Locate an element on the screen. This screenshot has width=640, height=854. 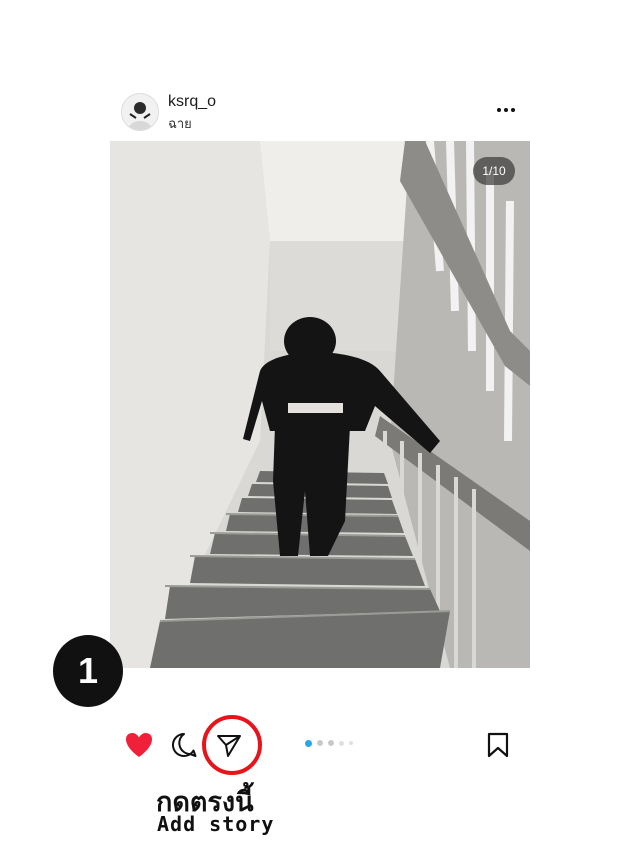
carousel-dot-active is located at coordinates (308, 743).